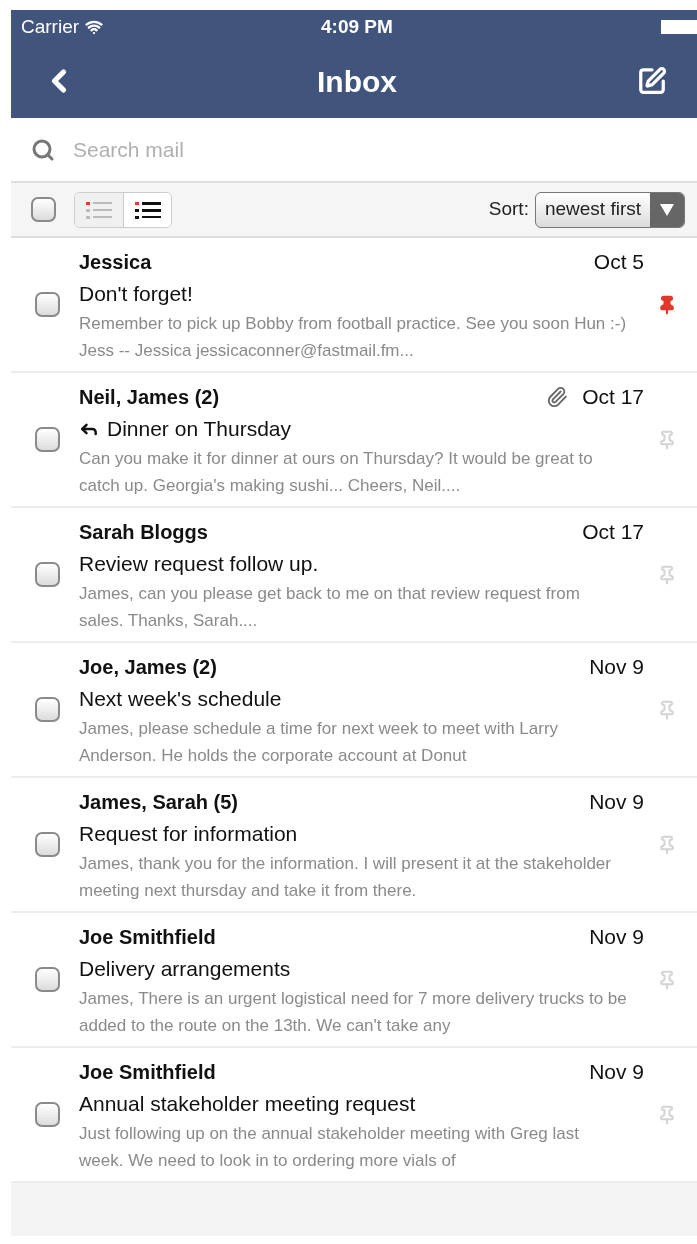  I want to click on message-subject: Don't forget!, so click(136, 293).